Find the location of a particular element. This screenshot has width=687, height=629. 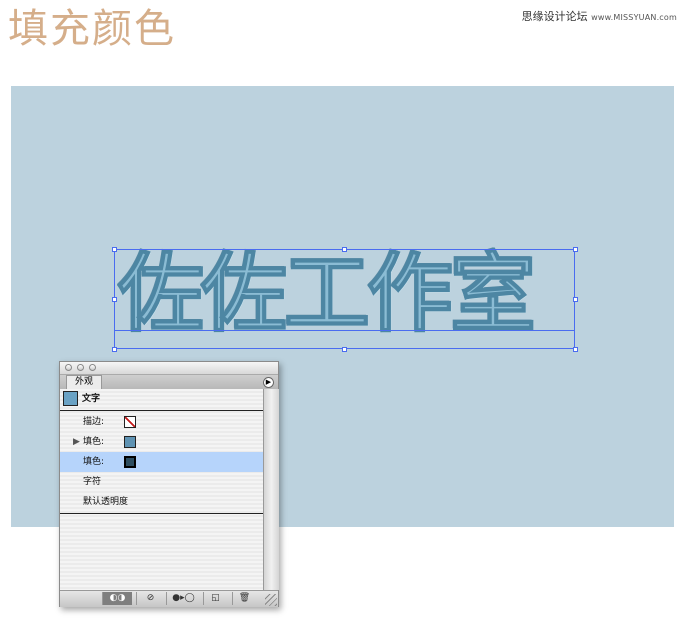

fill-label-2: 填色: is located at coordinates (94, 462).